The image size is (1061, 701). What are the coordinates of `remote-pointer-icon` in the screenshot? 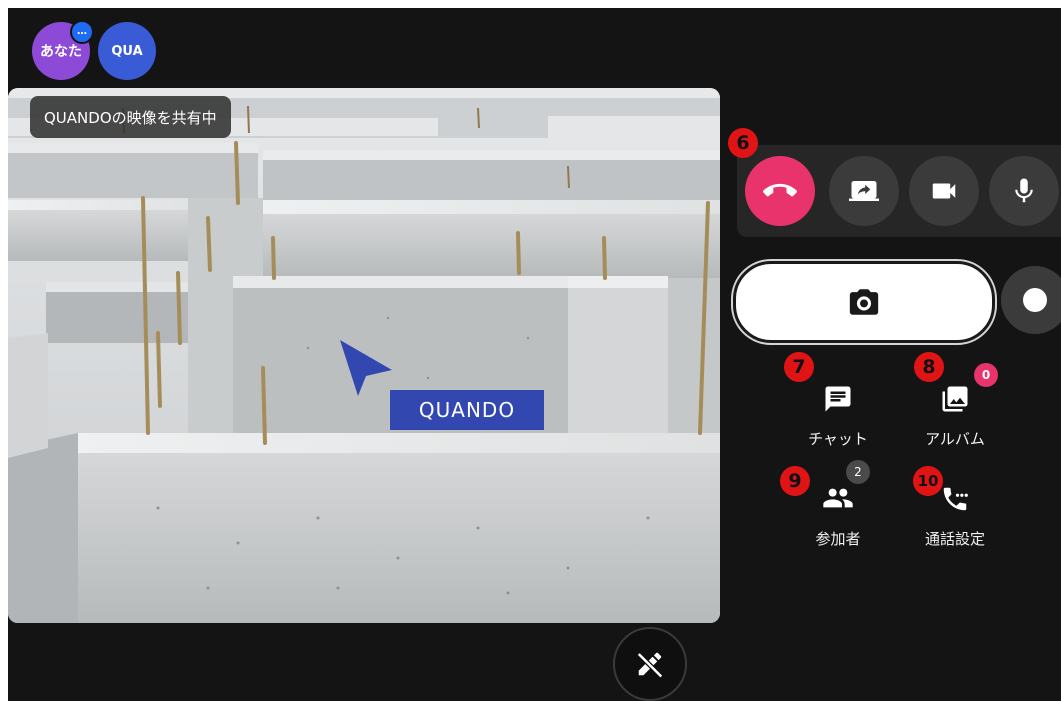 It's located at (366, 368).